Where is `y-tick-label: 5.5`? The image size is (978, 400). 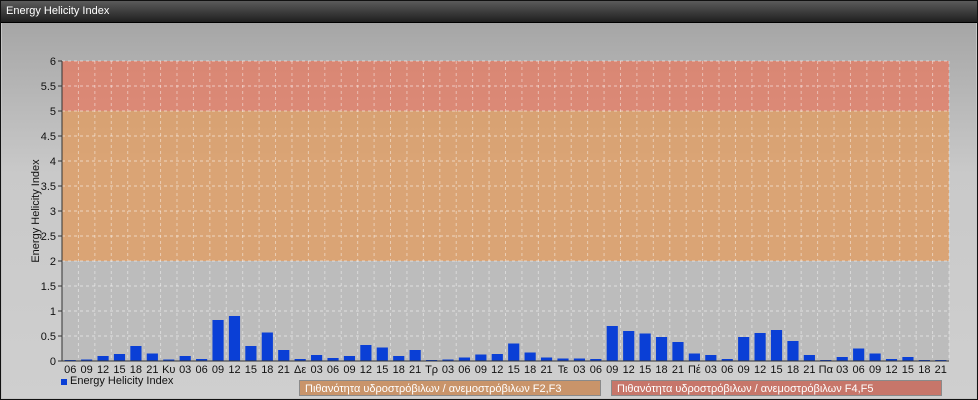
y-tick-label: 5.5 is located at coordinates (48, 87).